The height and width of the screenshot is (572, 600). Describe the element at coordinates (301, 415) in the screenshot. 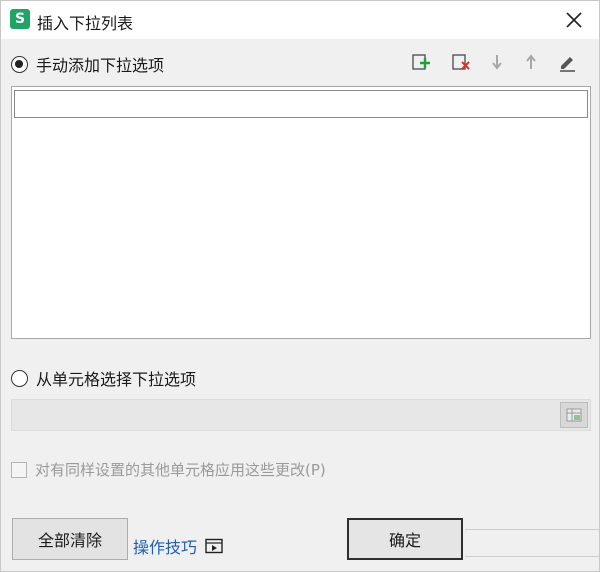

I see `cell-range-field` at that location.